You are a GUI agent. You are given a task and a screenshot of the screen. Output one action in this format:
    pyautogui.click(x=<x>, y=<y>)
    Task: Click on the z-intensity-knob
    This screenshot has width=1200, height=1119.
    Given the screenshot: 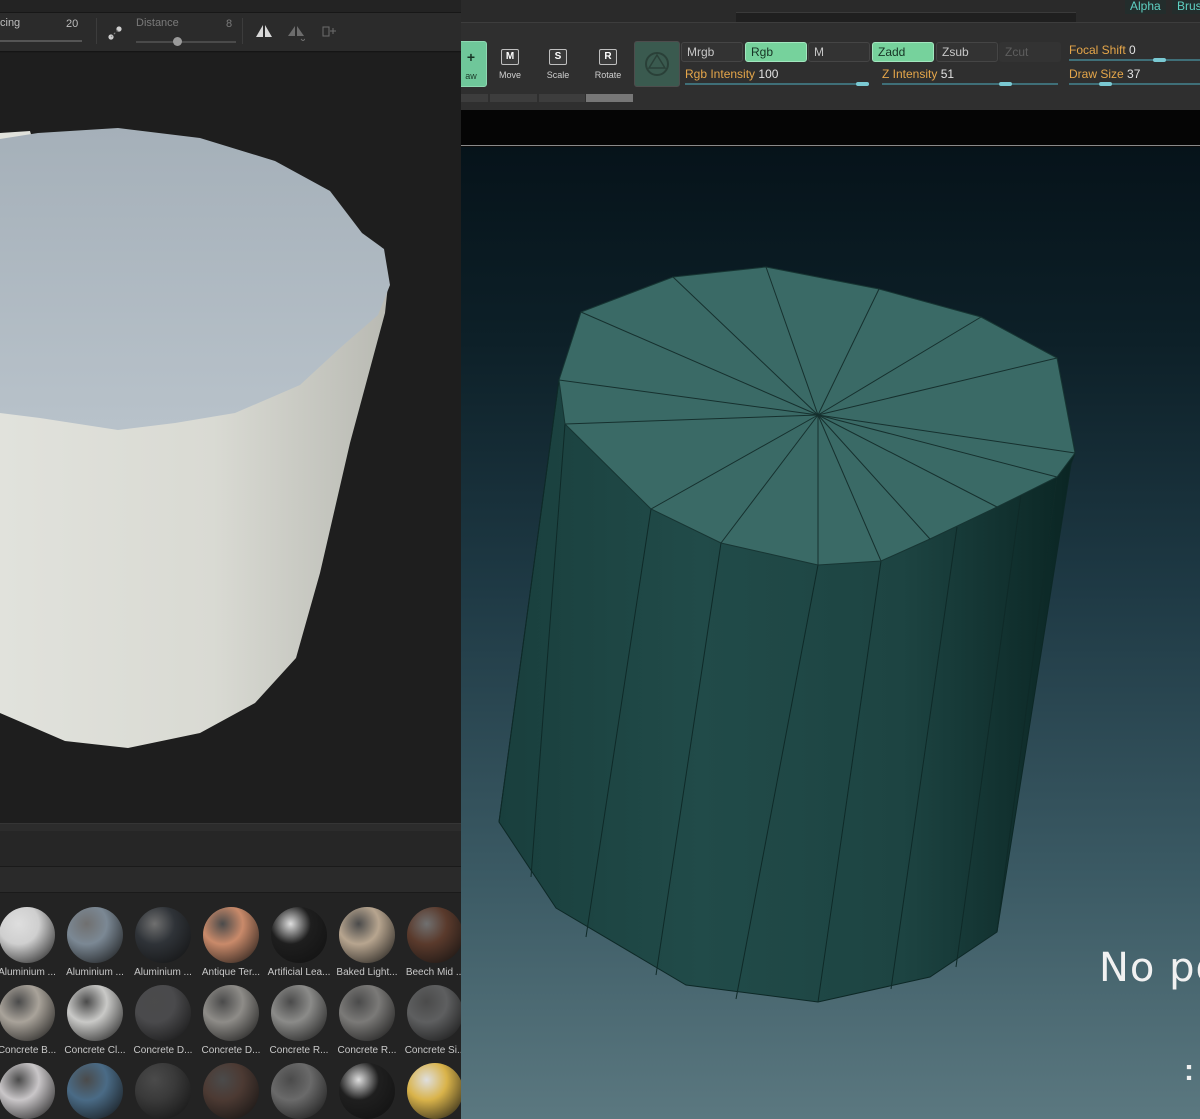 What is the action you would take?
    pyautogui.click(x=1005, y=84)
    